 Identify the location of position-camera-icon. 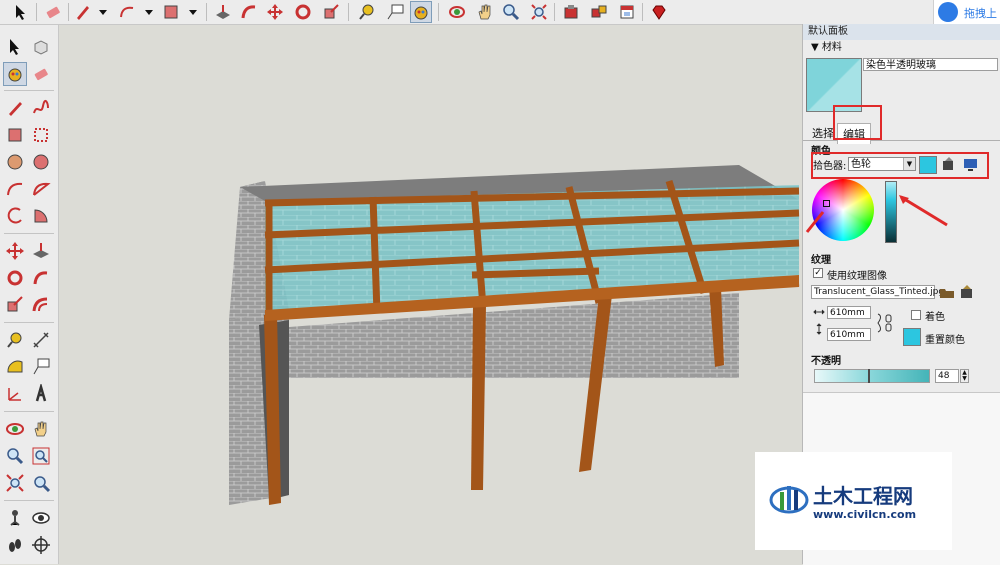
(15, 518).